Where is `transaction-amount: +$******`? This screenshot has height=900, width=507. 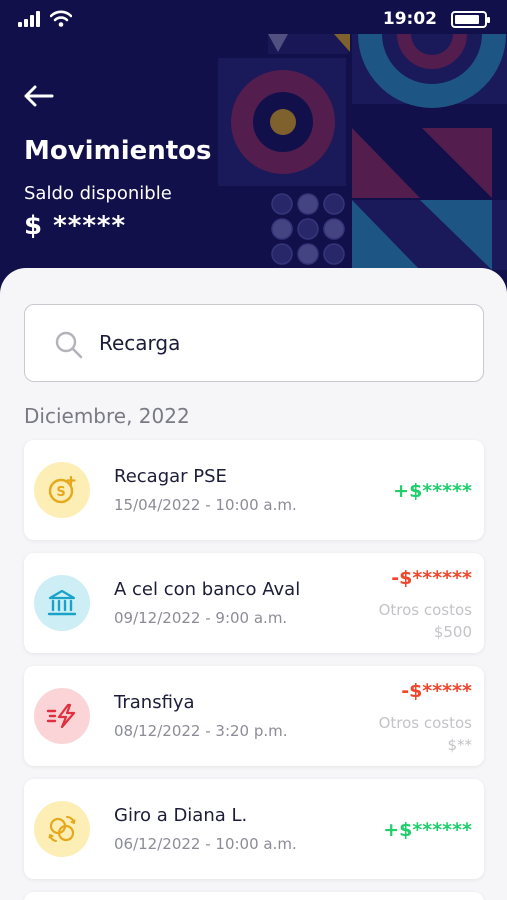 transaction-amount: +$****** is located at coordinates (427, 830).